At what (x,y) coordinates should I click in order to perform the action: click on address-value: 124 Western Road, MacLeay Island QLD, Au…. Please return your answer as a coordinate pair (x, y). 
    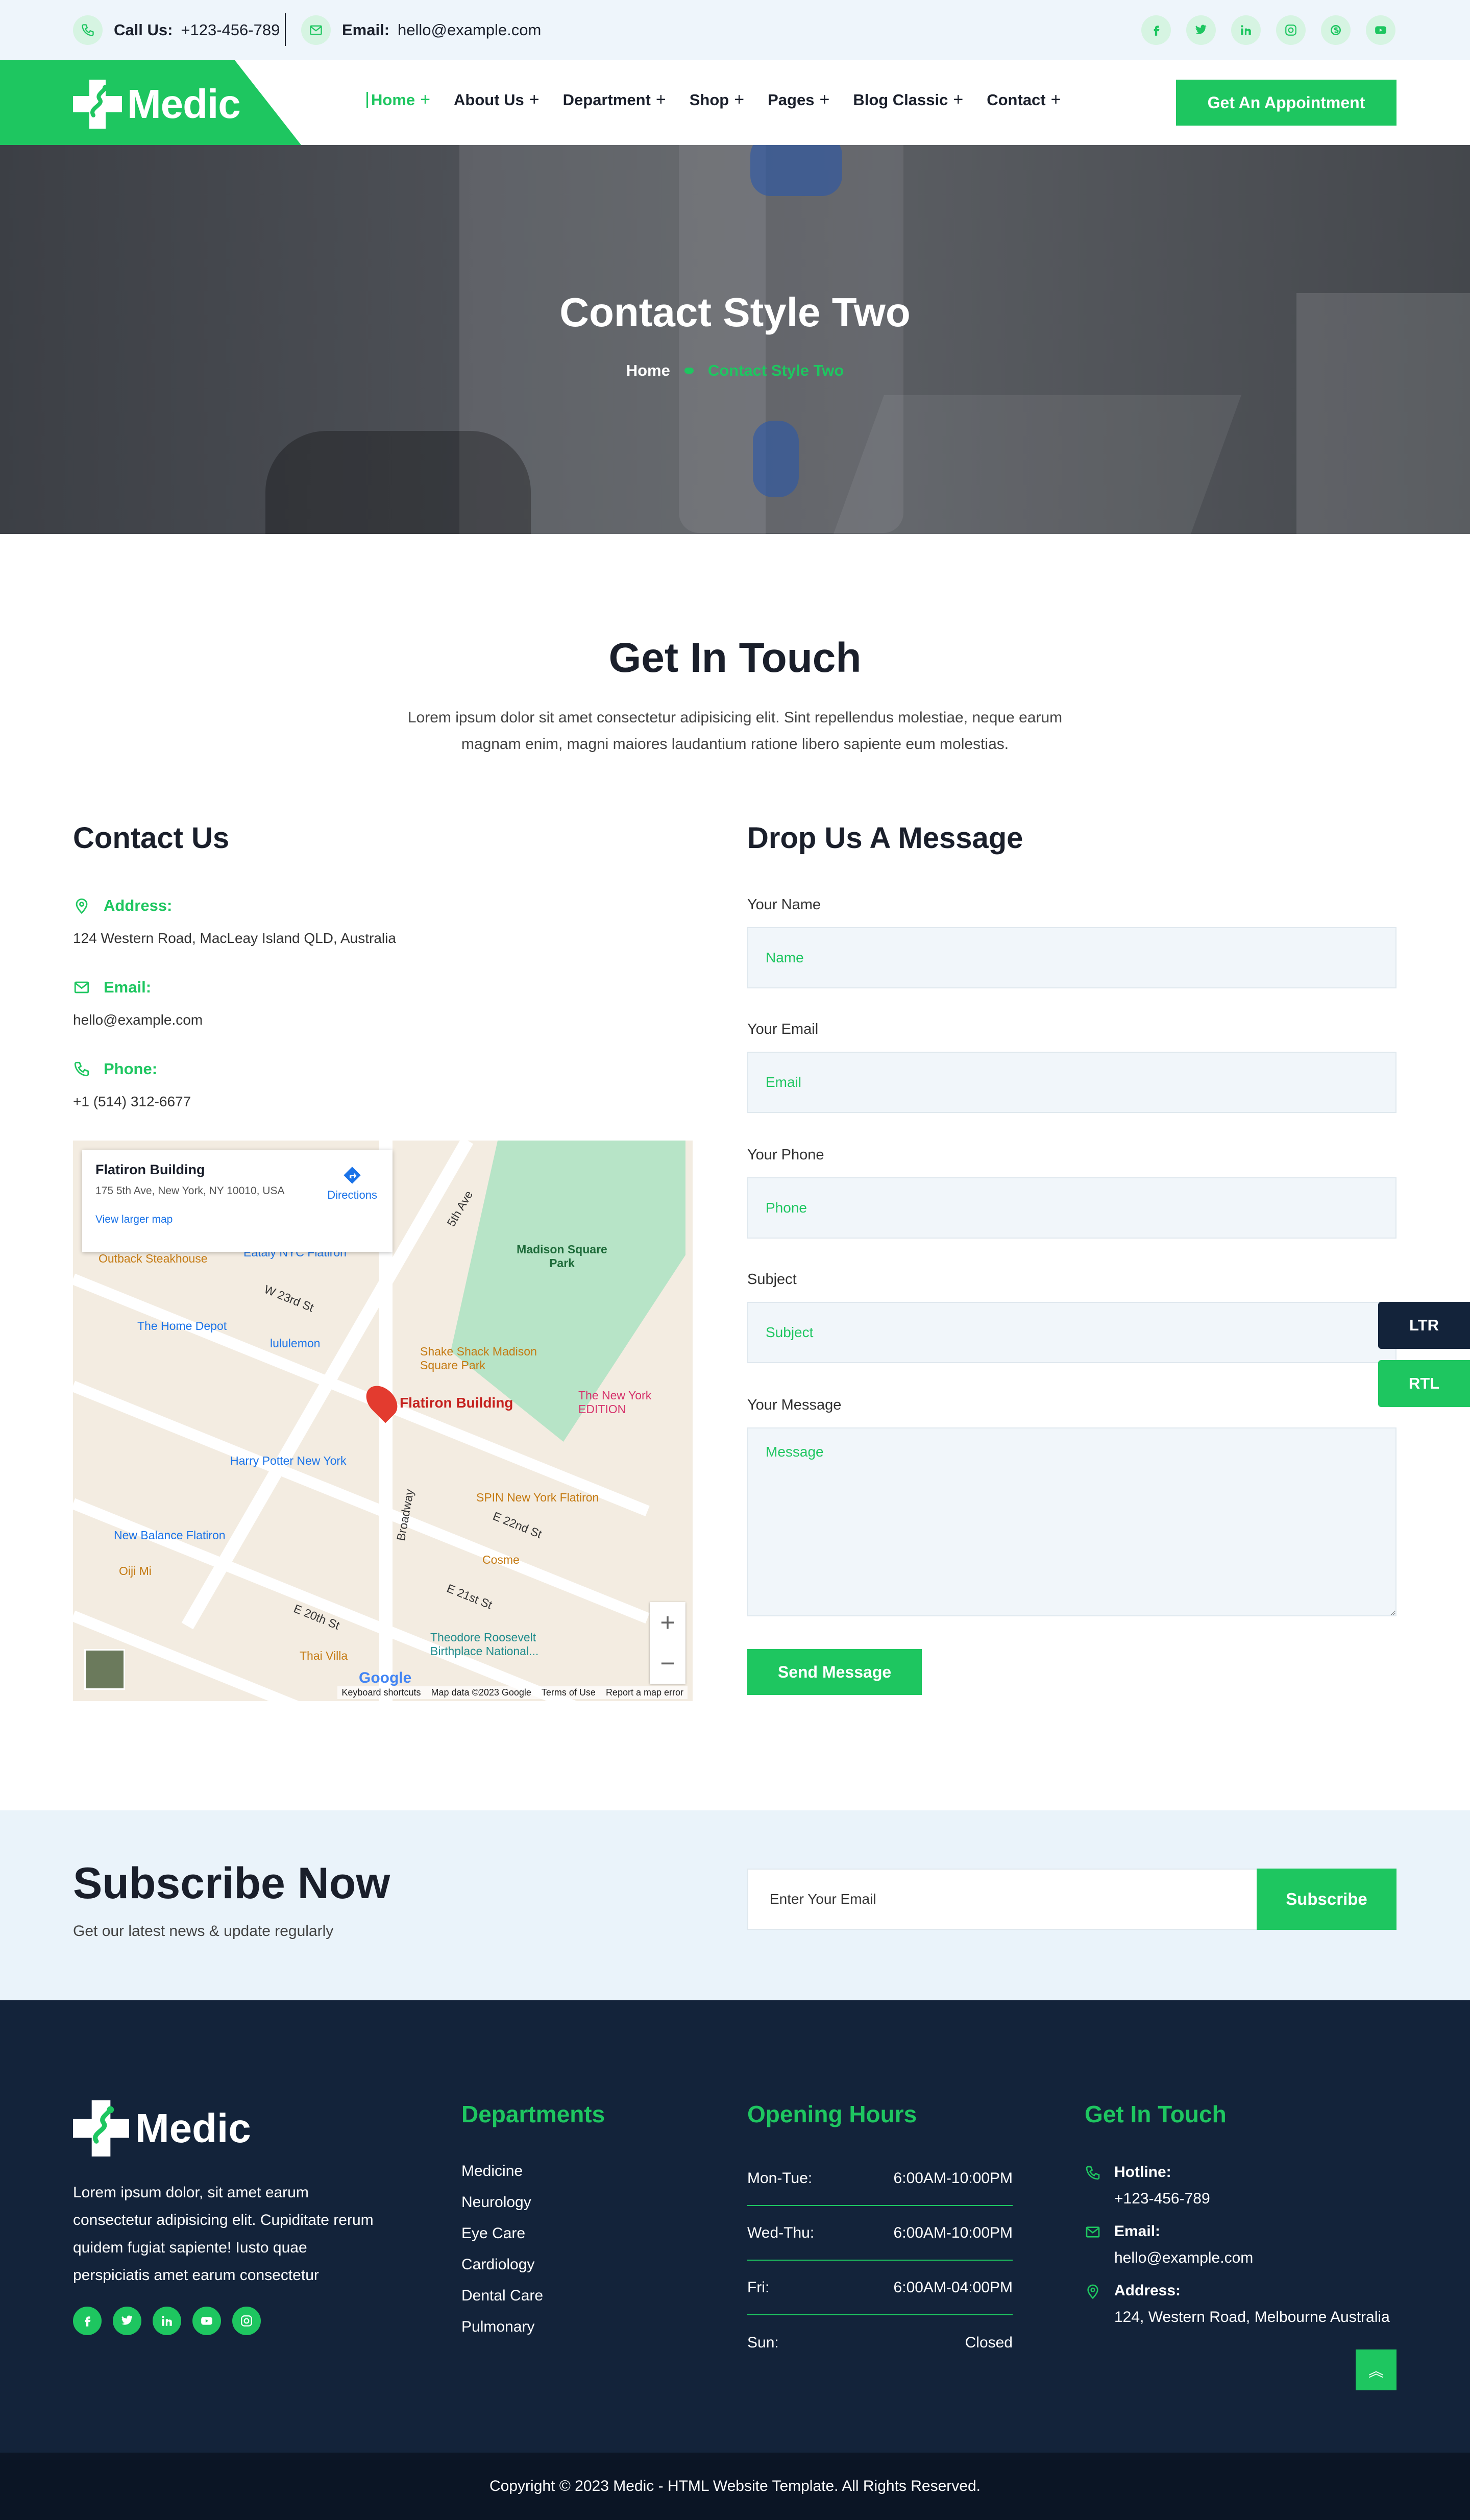
    Looking at the image, I should click on (234, 938).